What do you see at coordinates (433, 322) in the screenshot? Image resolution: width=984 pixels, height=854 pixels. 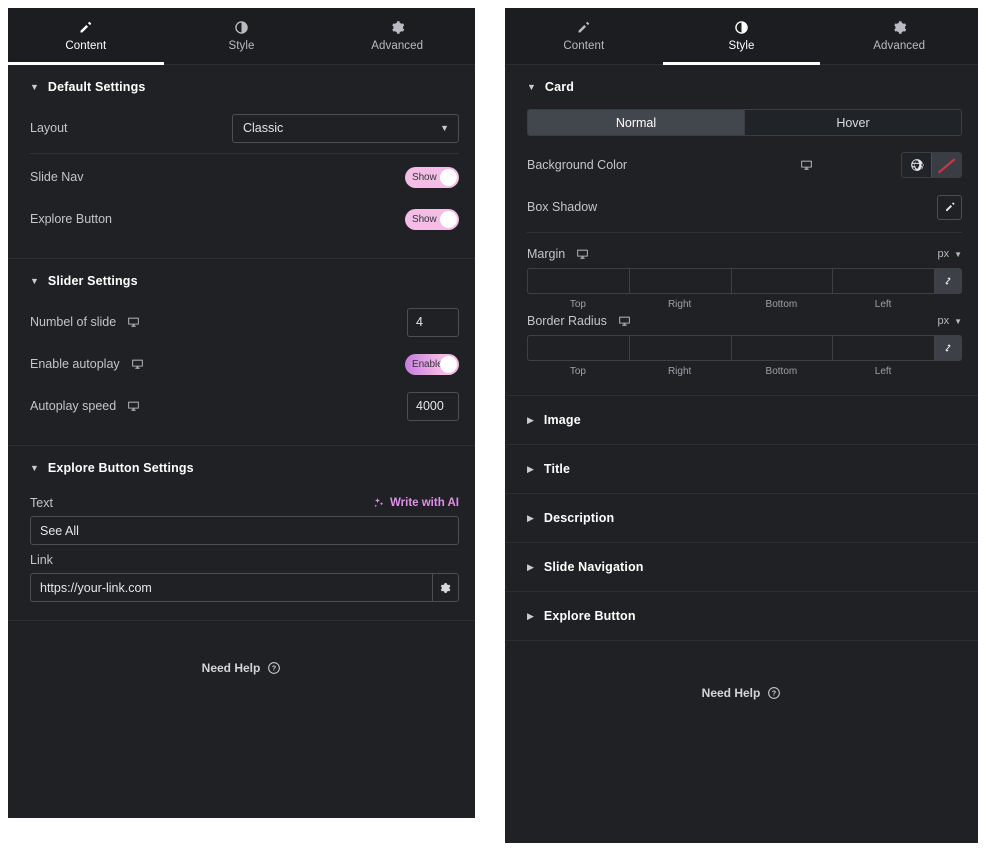 I see `number-of-slide-input` at bounding box center [433, 322].